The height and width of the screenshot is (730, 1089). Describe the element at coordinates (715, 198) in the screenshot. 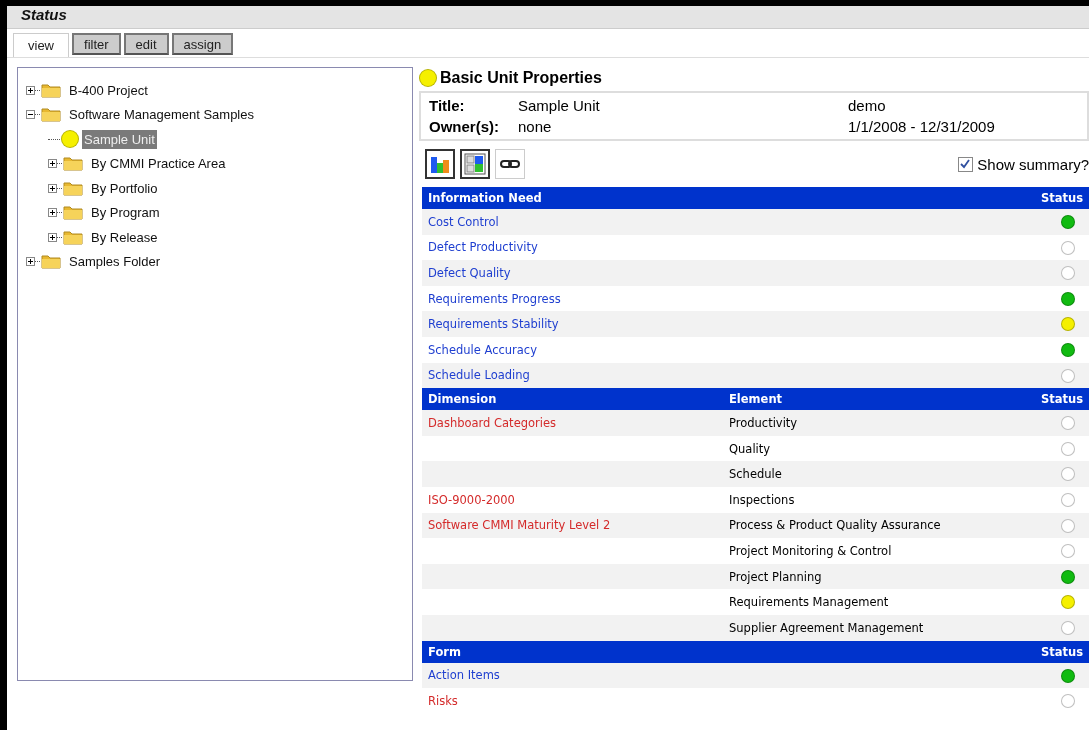

I see `column-header: Information Need` at that location.